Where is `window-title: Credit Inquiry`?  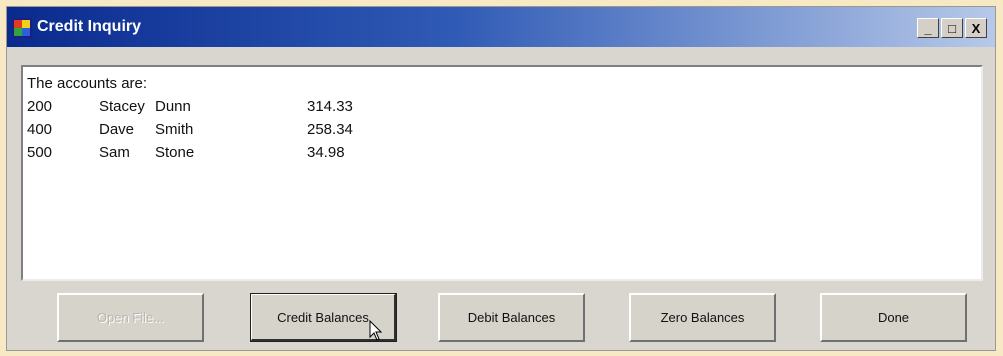 window-title: Credit Inquiry is located at coordinates (89, 26).